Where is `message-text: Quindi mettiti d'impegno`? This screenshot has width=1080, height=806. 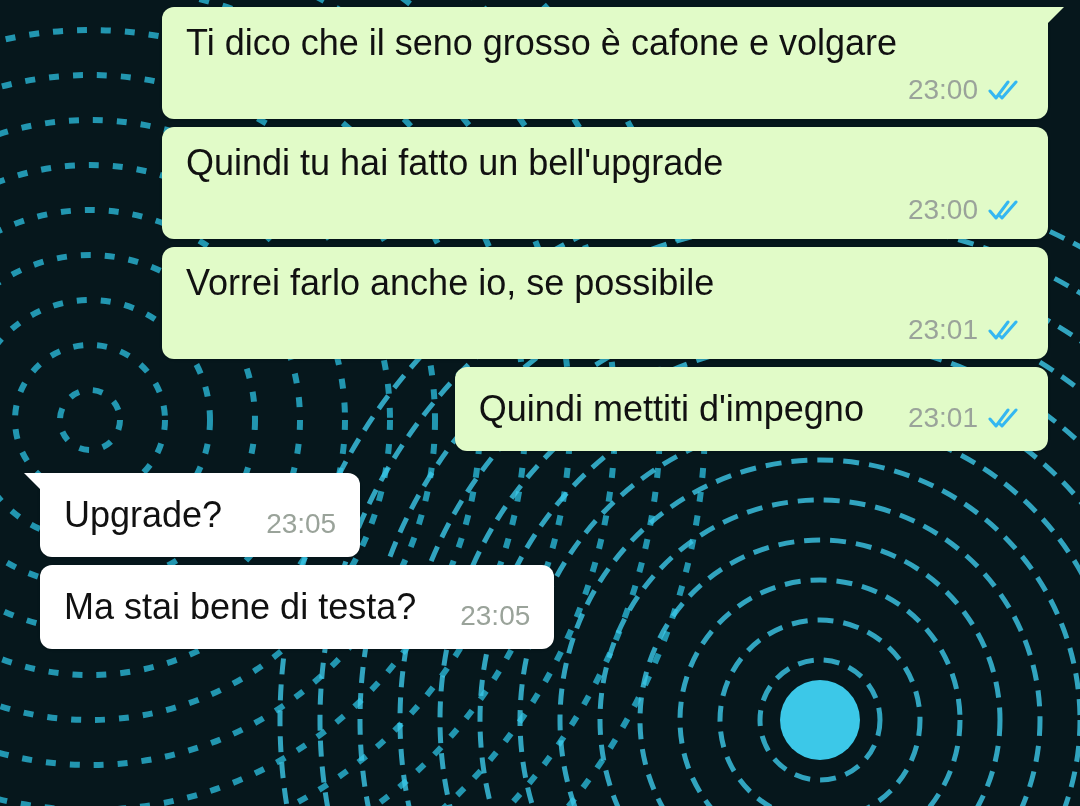
message-text: Quindi mettiti d'impegno is located at coordinates (671, 409).